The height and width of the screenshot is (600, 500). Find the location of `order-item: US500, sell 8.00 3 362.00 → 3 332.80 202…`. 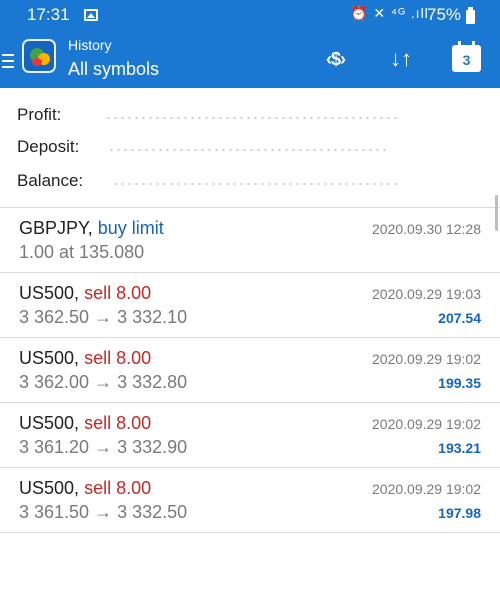

order-item: US500, sell 8.00 3 362.00 → 3 332.80 202… is located at coordinates (250, 370).